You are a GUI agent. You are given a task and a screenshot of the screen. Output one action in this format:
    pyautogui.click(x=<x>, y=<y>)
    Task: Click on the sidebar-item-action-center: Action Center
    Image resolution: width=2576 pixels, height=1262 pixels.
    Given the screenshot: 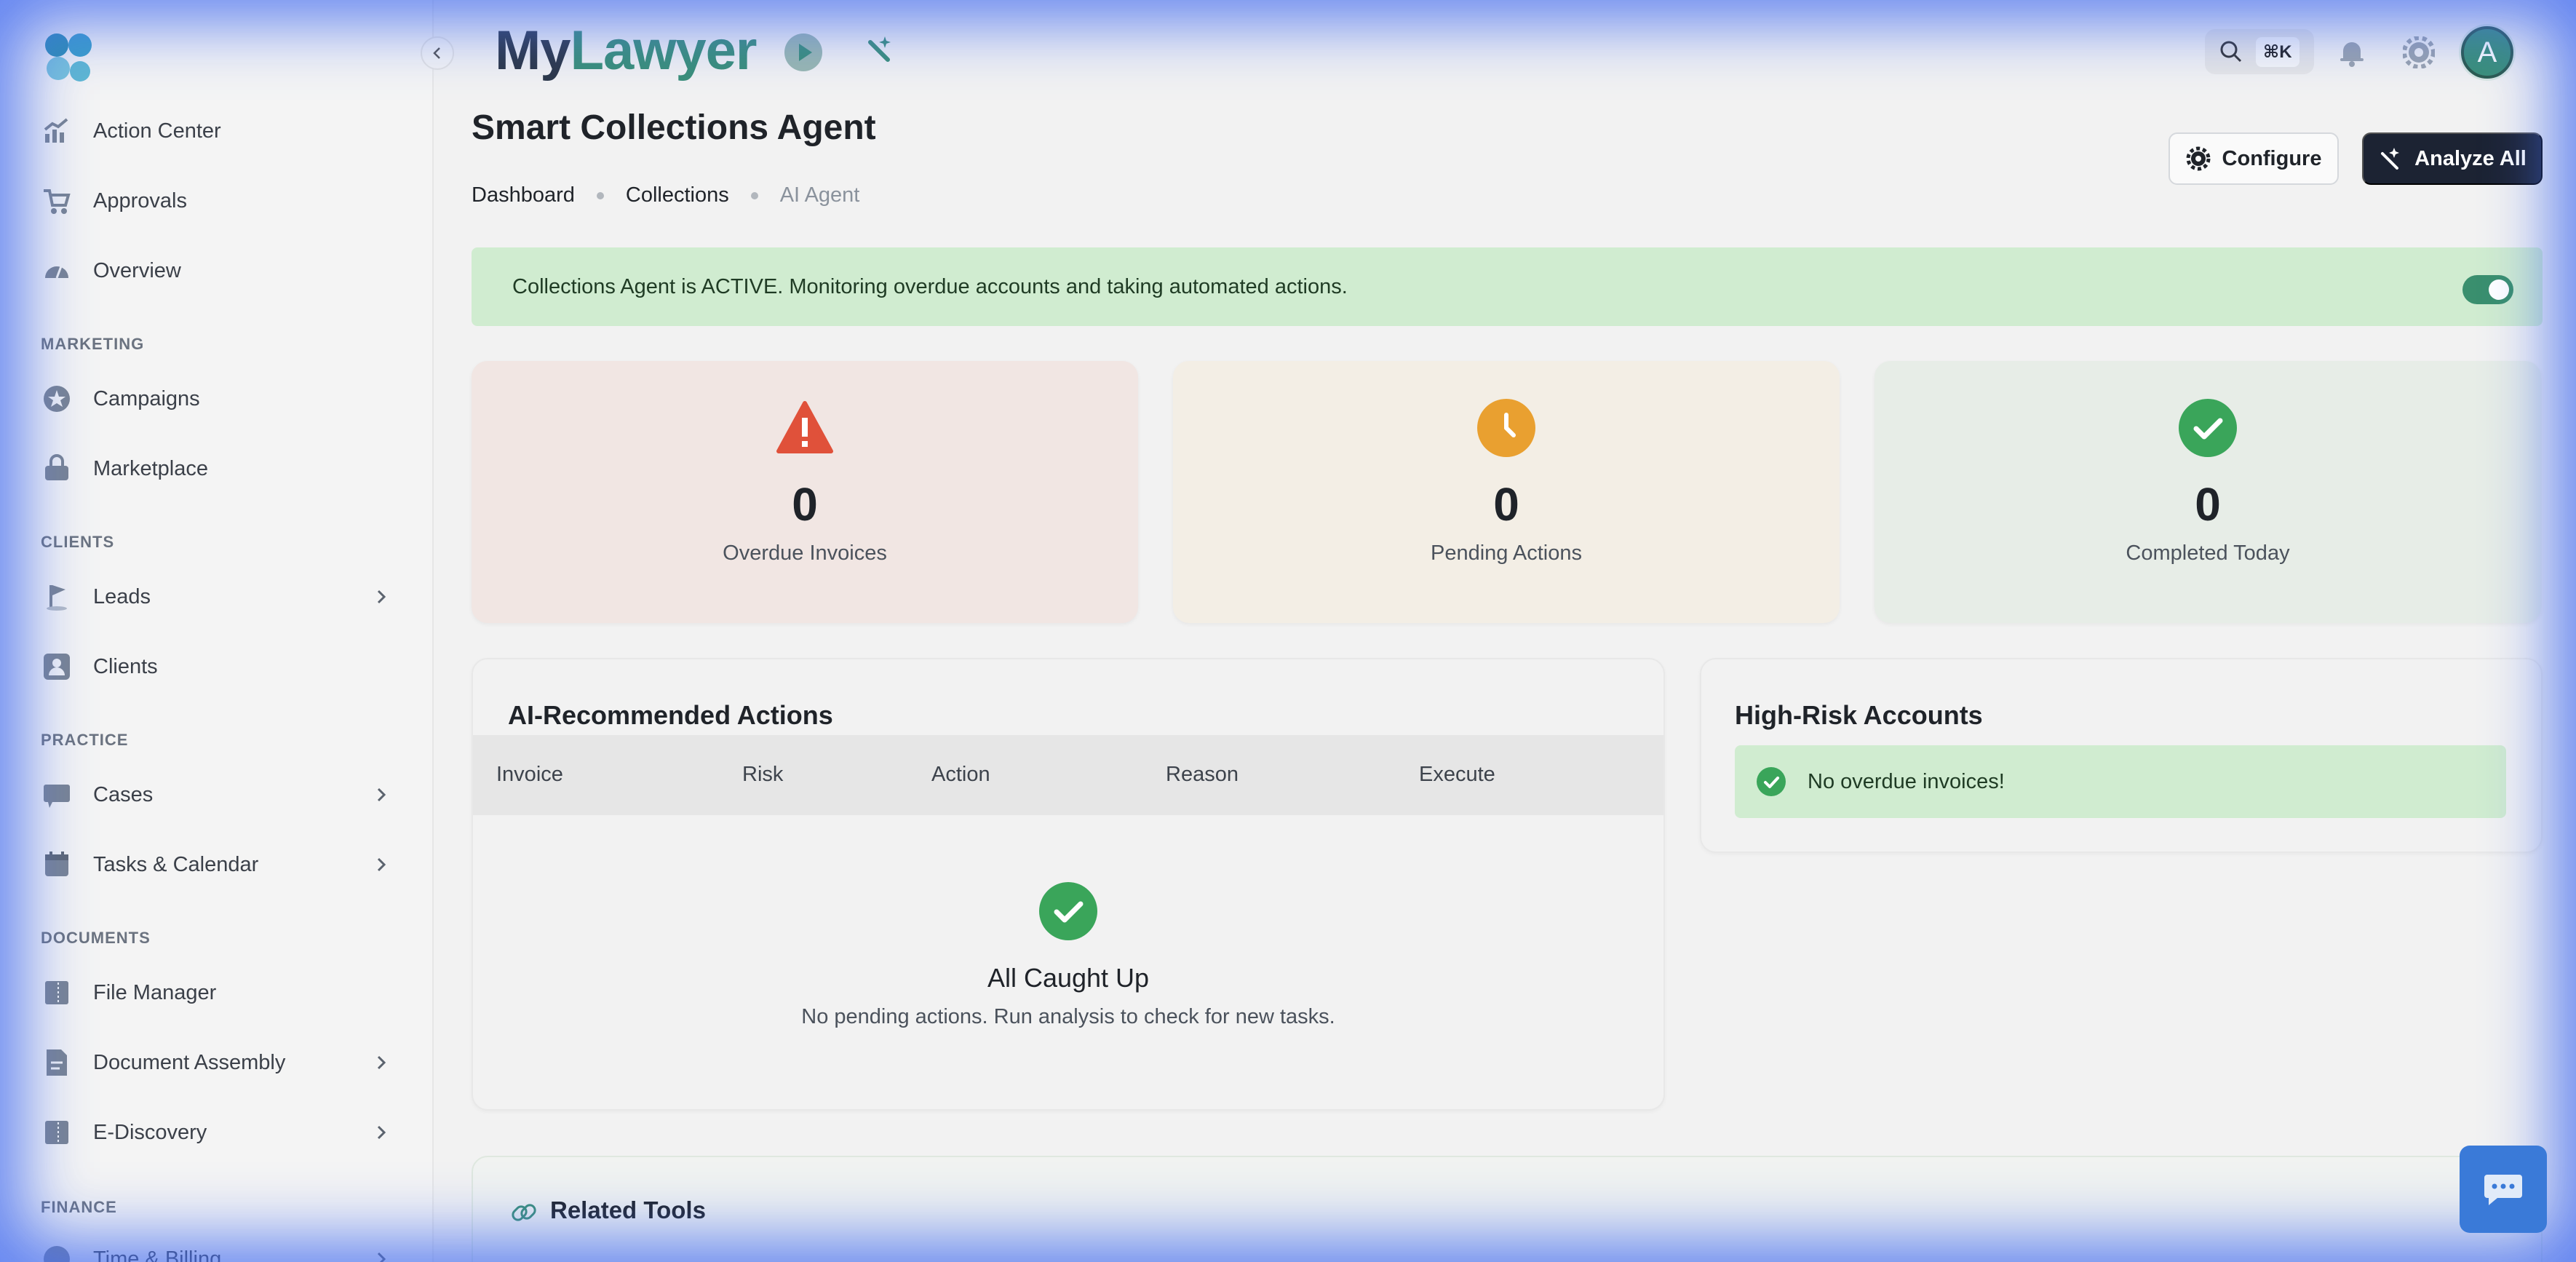 What is the action you would take?
    pyautogui.click(x=223, y=131)
    